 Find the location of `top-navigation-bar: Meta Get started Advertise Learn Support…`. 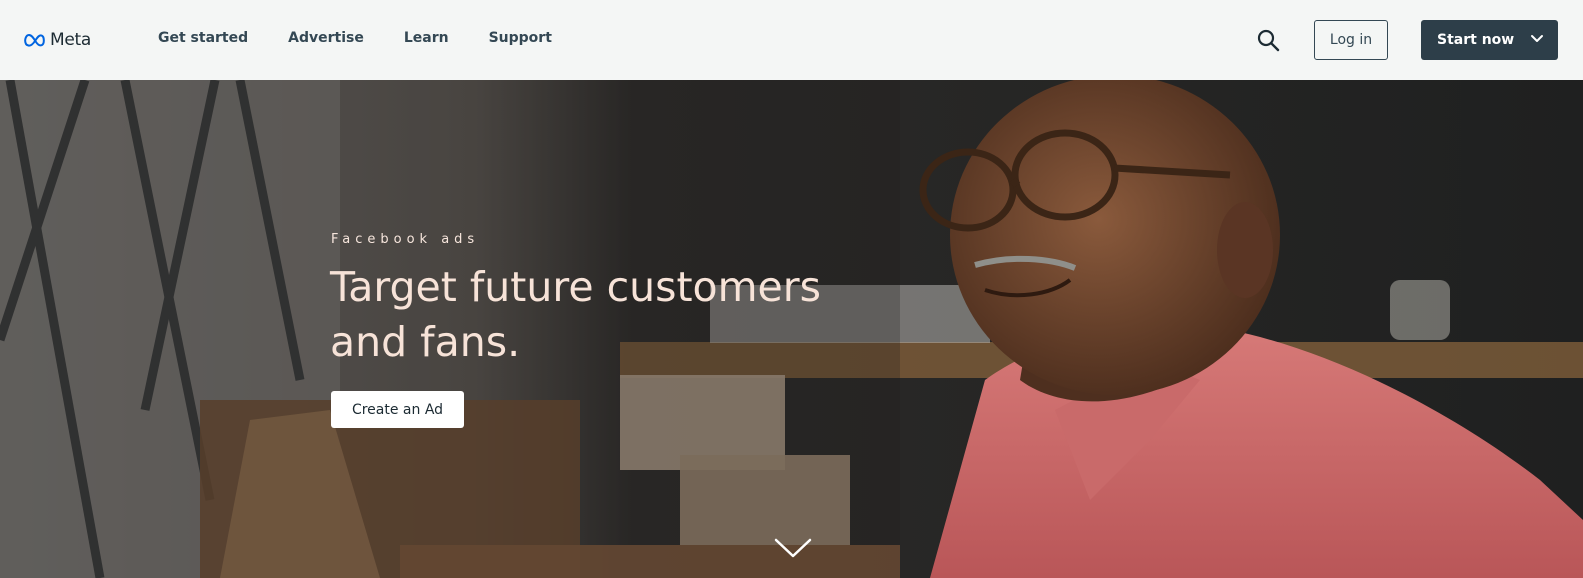

top-navigation-bar: Meta Get started Advertise Learn Support… is located at coordinates (791, 40).